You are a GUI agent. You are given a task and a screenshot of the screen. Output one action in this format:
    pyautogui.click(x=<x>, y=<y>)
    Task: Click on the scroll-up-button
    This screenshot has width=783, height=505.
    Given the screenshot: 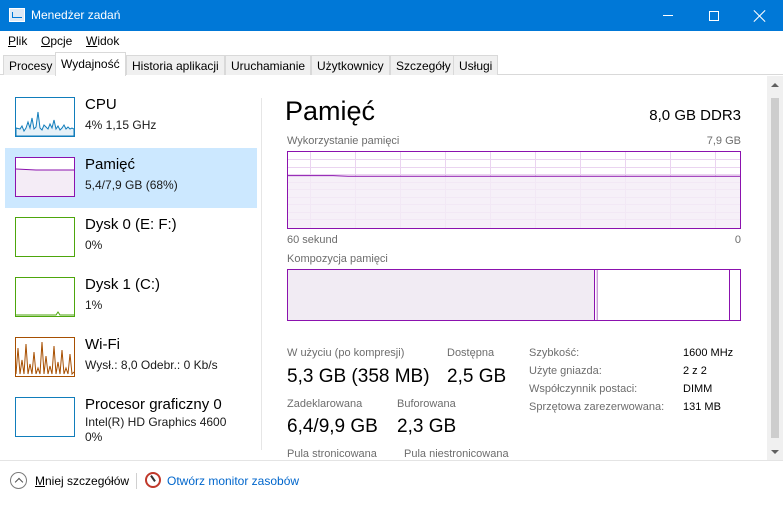 What is the action you would take?
    pyautogui.click(x=775, y=84)
    